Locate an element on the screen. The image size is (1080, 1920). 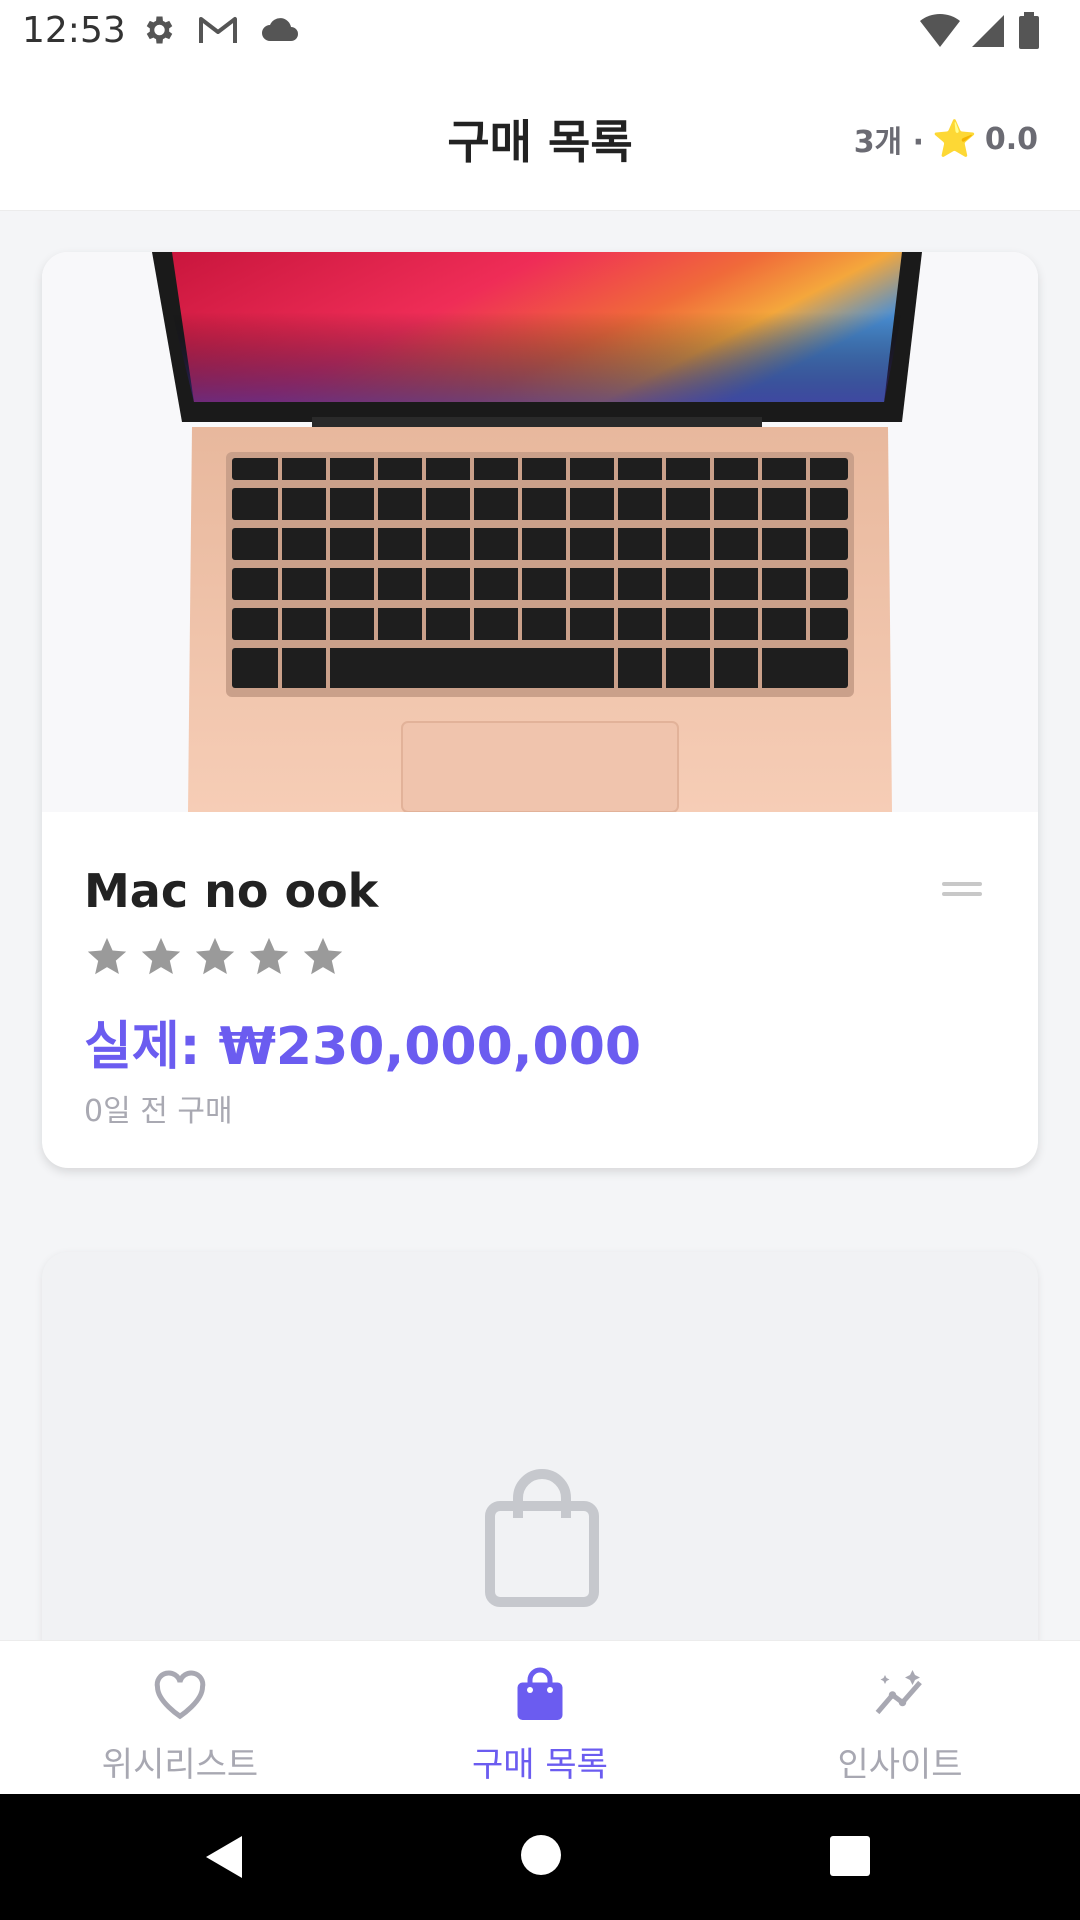
gmail-icon is located at coordinates (218, 30).